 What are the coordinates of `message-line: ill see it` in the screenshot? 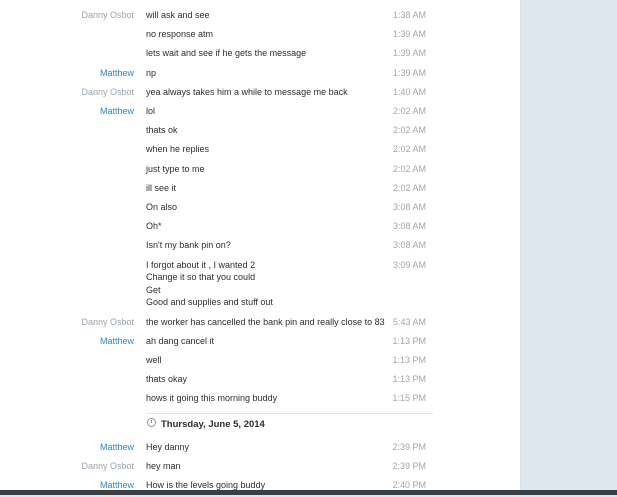 It's located at (161, 187).